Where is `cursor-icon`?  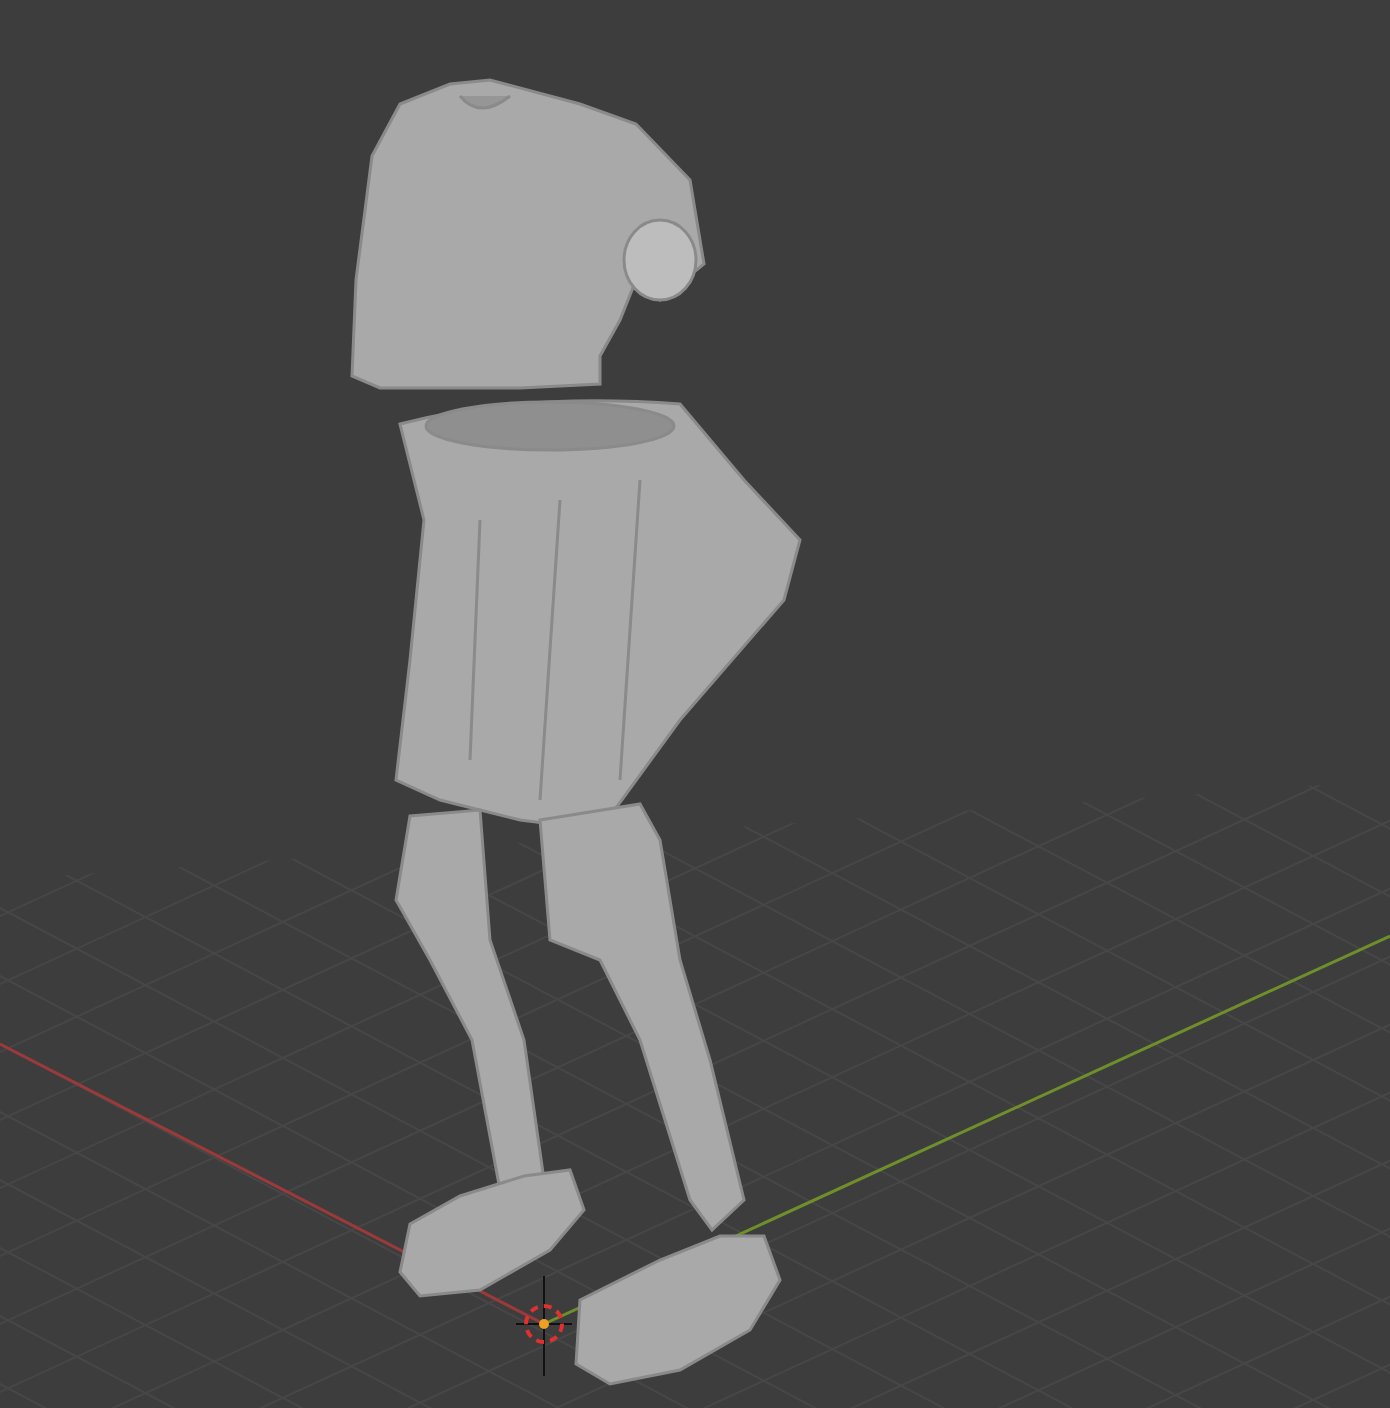
cursor-icon is located at coordinates (544, 1326).